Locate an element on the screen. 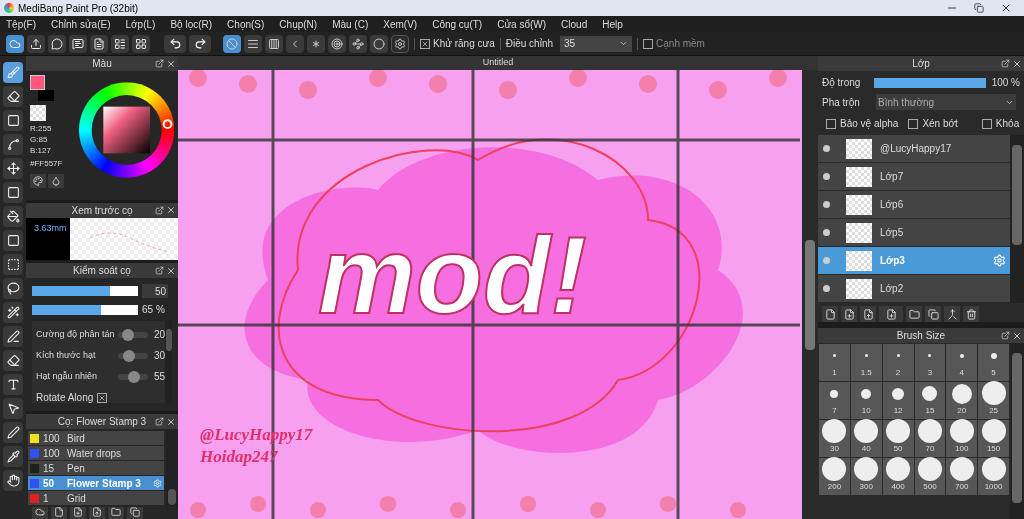 Image resolution: width=1024 pixels, height=519 pixels. brush-size-cell: 300 is located at coordinates (866, 476).